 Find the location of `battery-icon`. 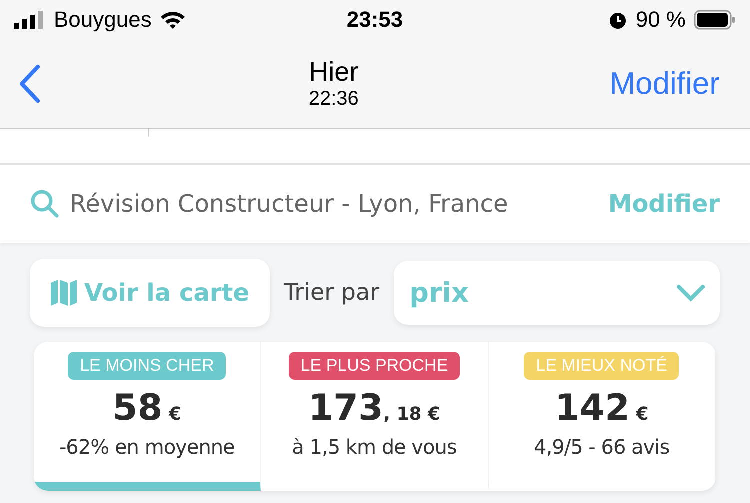

battery-icon is located at coordinates (715, 20).